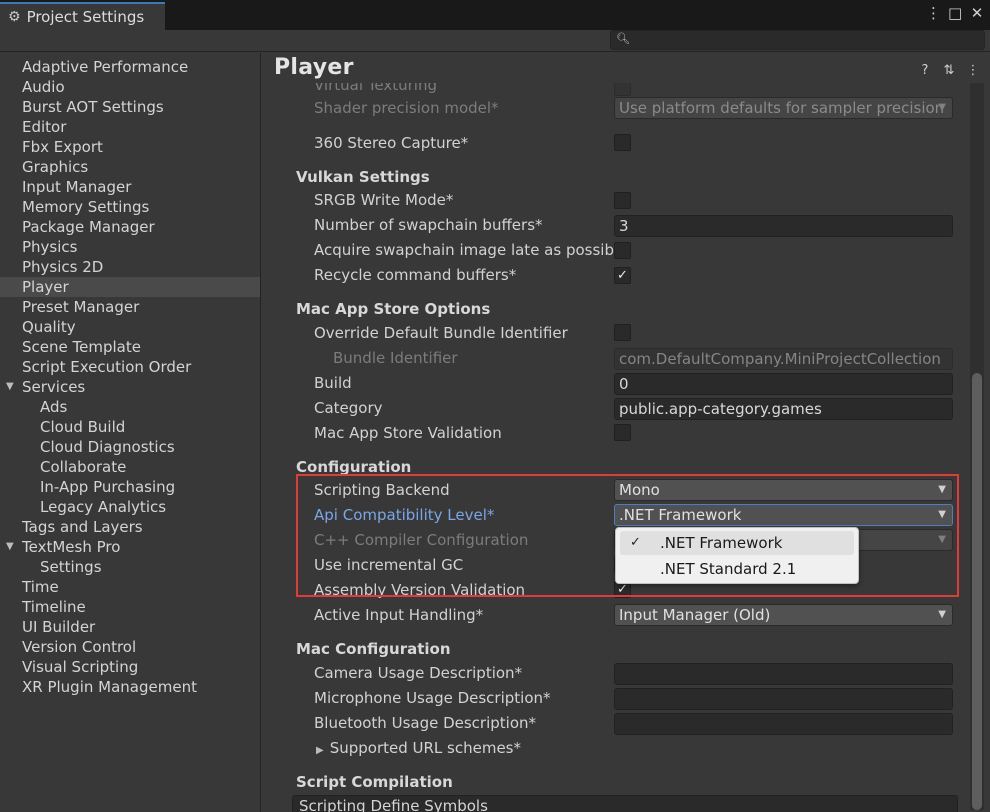  What do you see at coordinates (130, 427) in the screenshot?
I see `sidebar-item-cloud-build: Cloud Build` at bounding box center [130, 427].